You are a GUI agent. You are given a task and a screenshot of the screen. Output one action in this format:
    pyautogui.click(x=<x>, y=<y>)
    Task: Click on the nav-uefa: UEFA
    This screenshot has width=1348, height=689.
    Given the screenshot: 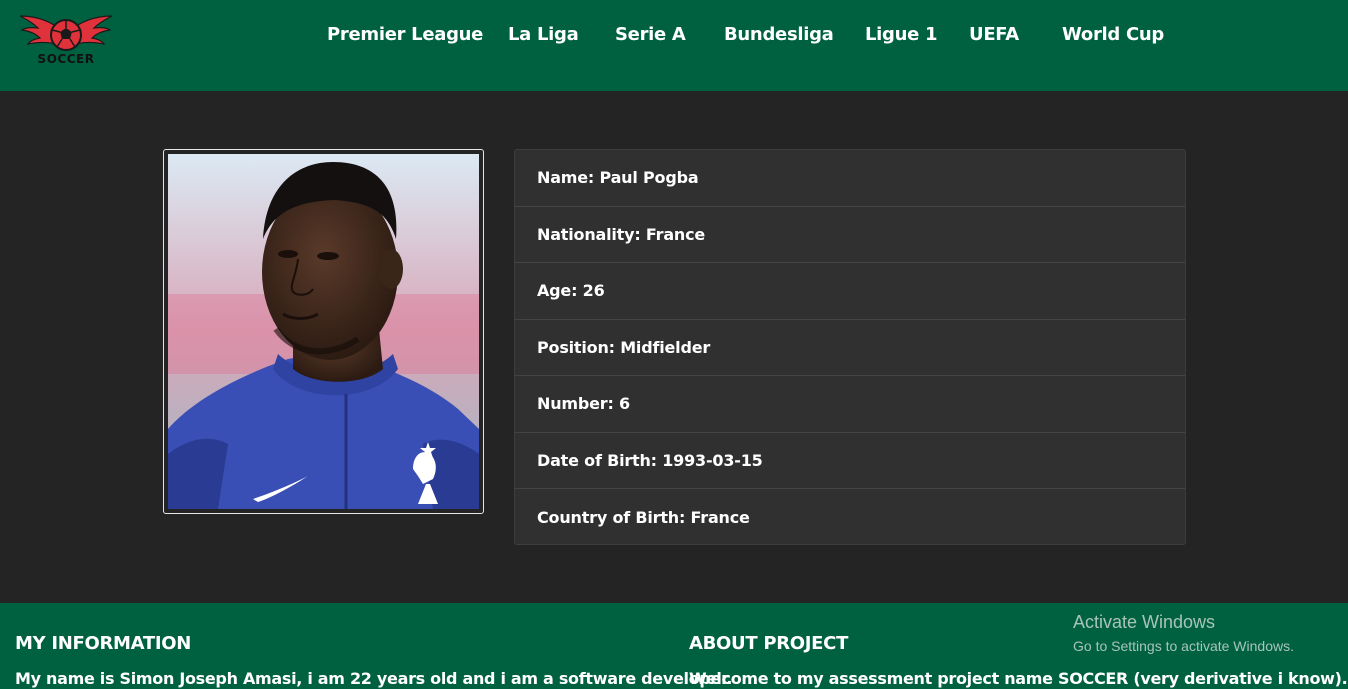 What is the action you would take?
    pyautogui.click(x=994, y=34)
    